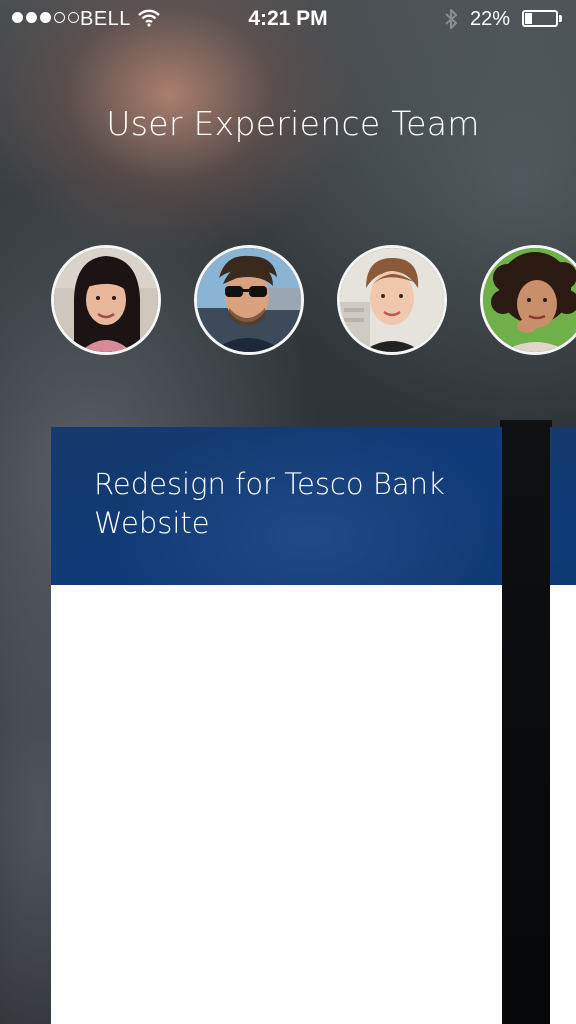 The image size is (576, 1024). What do you see at coordinates (526, 722) in the screenshot?
I see `background-shadow-band` at bounding box center [526, 722].